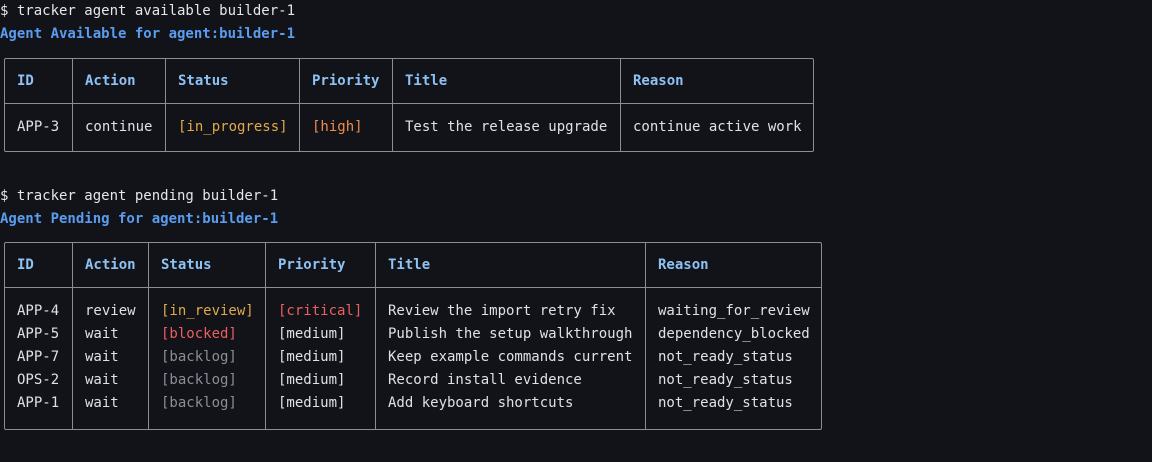 This screenshot has width=1152, height=462. I want to click on cell-reason: dependency_blocked, so click(734, 334).